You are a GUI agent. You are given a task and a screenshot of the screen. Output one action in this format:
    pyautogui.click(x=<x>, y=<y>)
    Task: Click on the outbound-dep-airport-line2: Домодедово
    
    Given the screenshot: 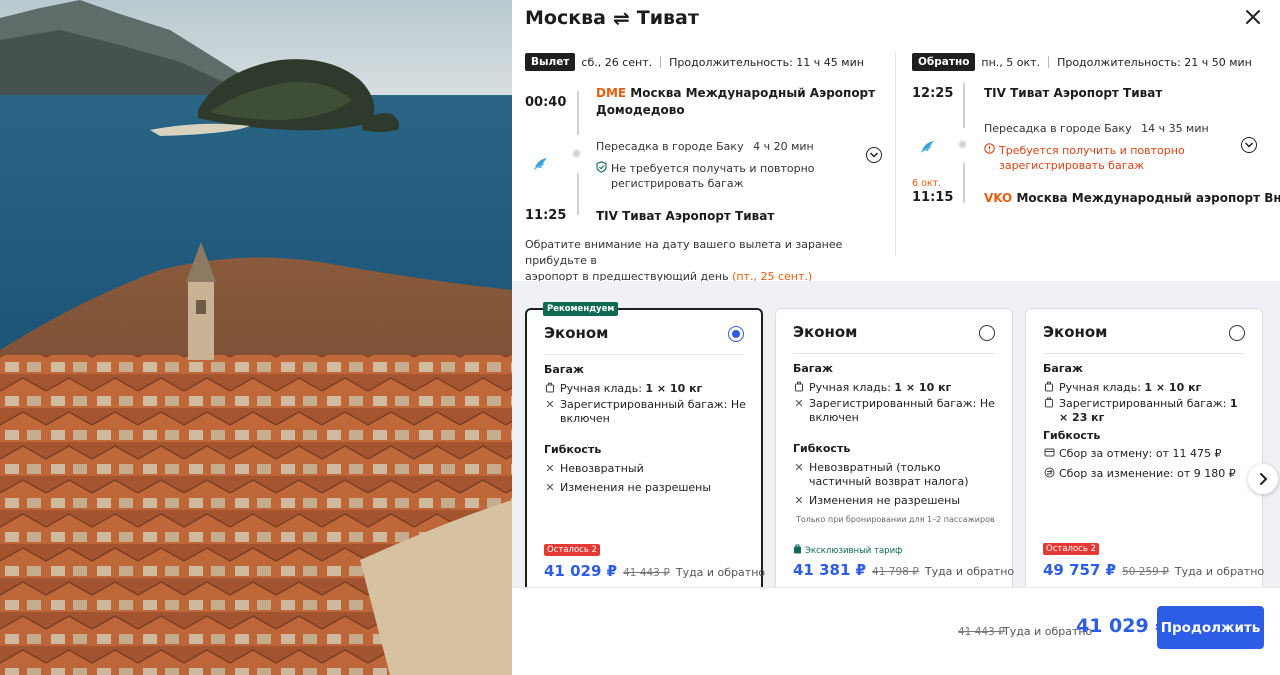 What is the action you would take?
    pyautogui.click(x=640, y=110)
    